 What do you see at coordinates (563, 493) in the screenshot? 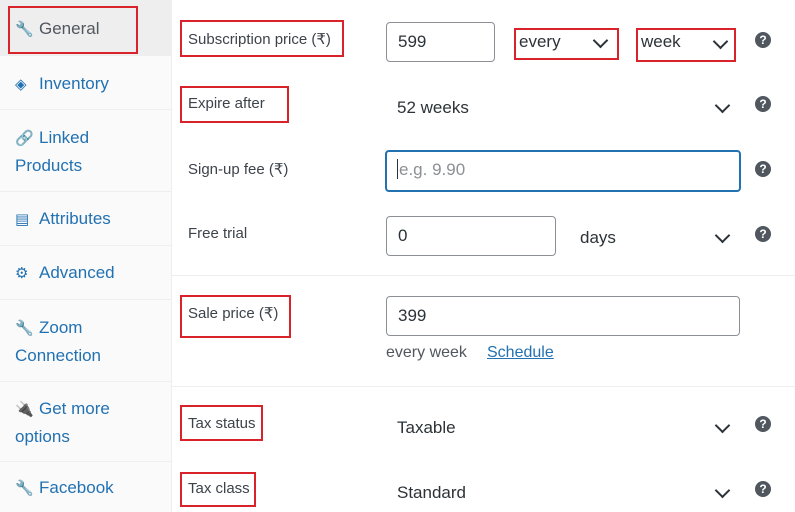
I see `tax-class-select: Standard` at bounding box center [563, 493].